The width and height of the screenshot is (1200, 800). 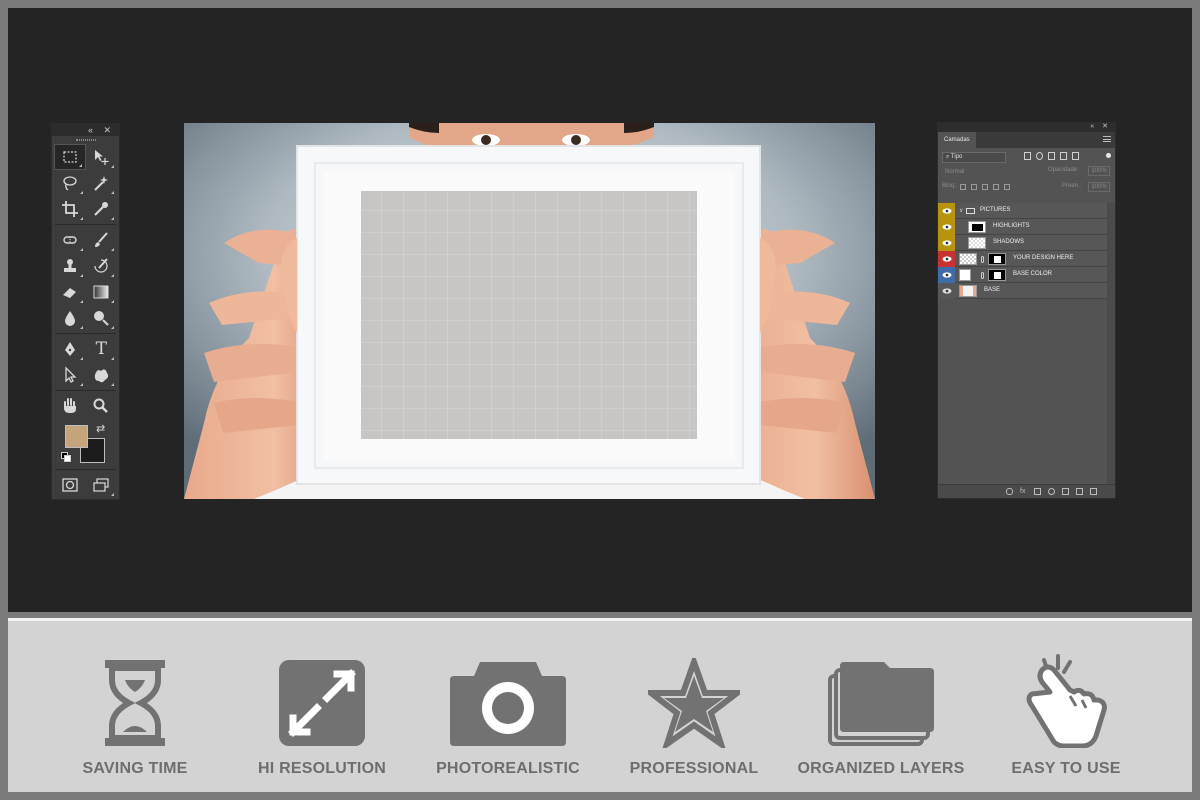 What do you see at coordinates (1051, 491) in the screenshot?
I see `adjustment-layer-icon` at bounding box center [1051, 491].